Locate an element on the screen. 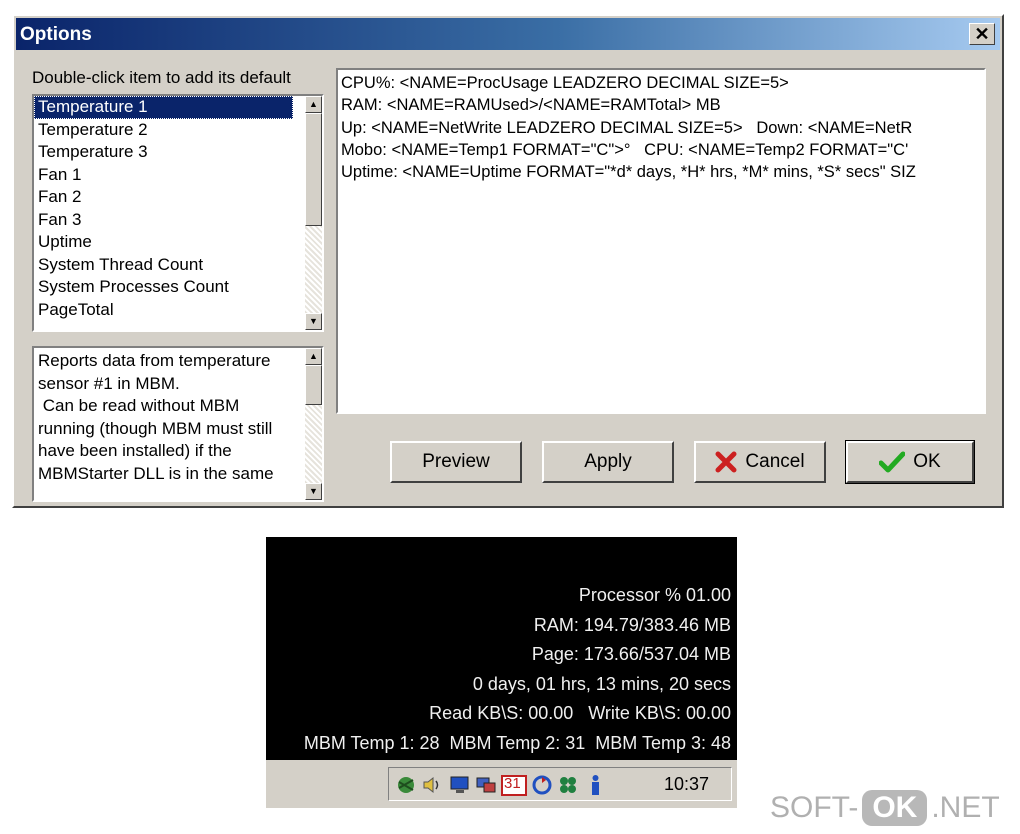 This screenshot has width=1020, height=834. description-scrollbar: ▲ ▼ is located at coordinates (313, 424).